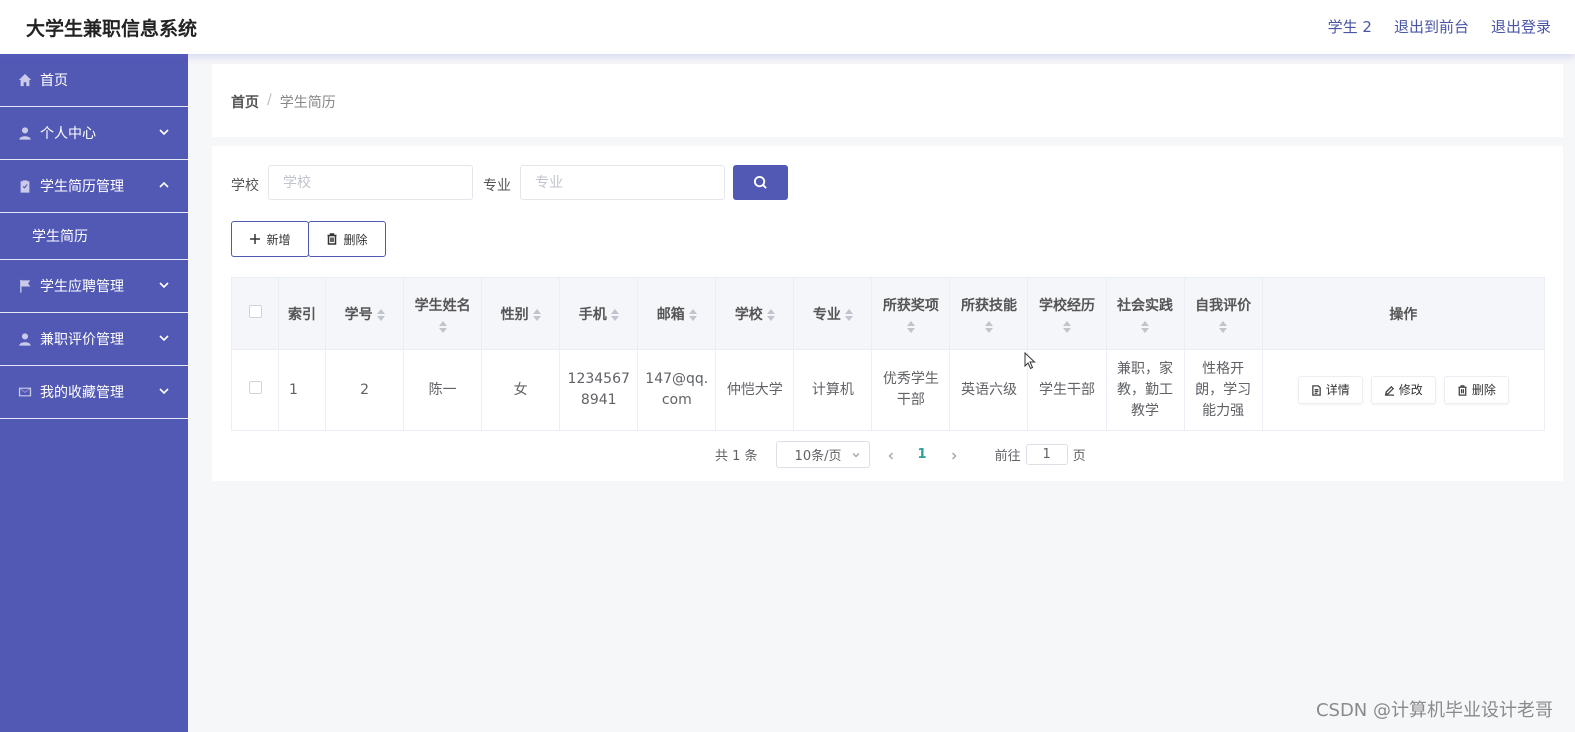 Image resolution: width=1575 pixels, height=732 pixels. I want to click on next-page-button, so click(954, 455).